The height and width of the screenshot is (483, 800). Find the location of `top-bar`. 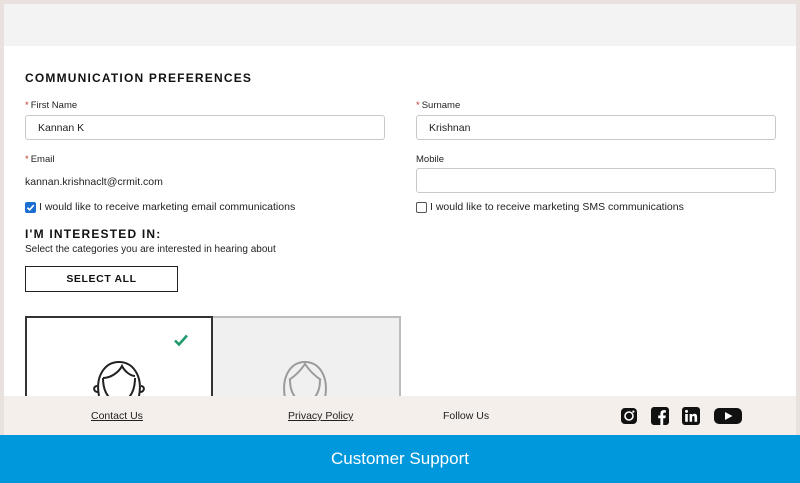

top-bar is located at coordinates (400, 25).